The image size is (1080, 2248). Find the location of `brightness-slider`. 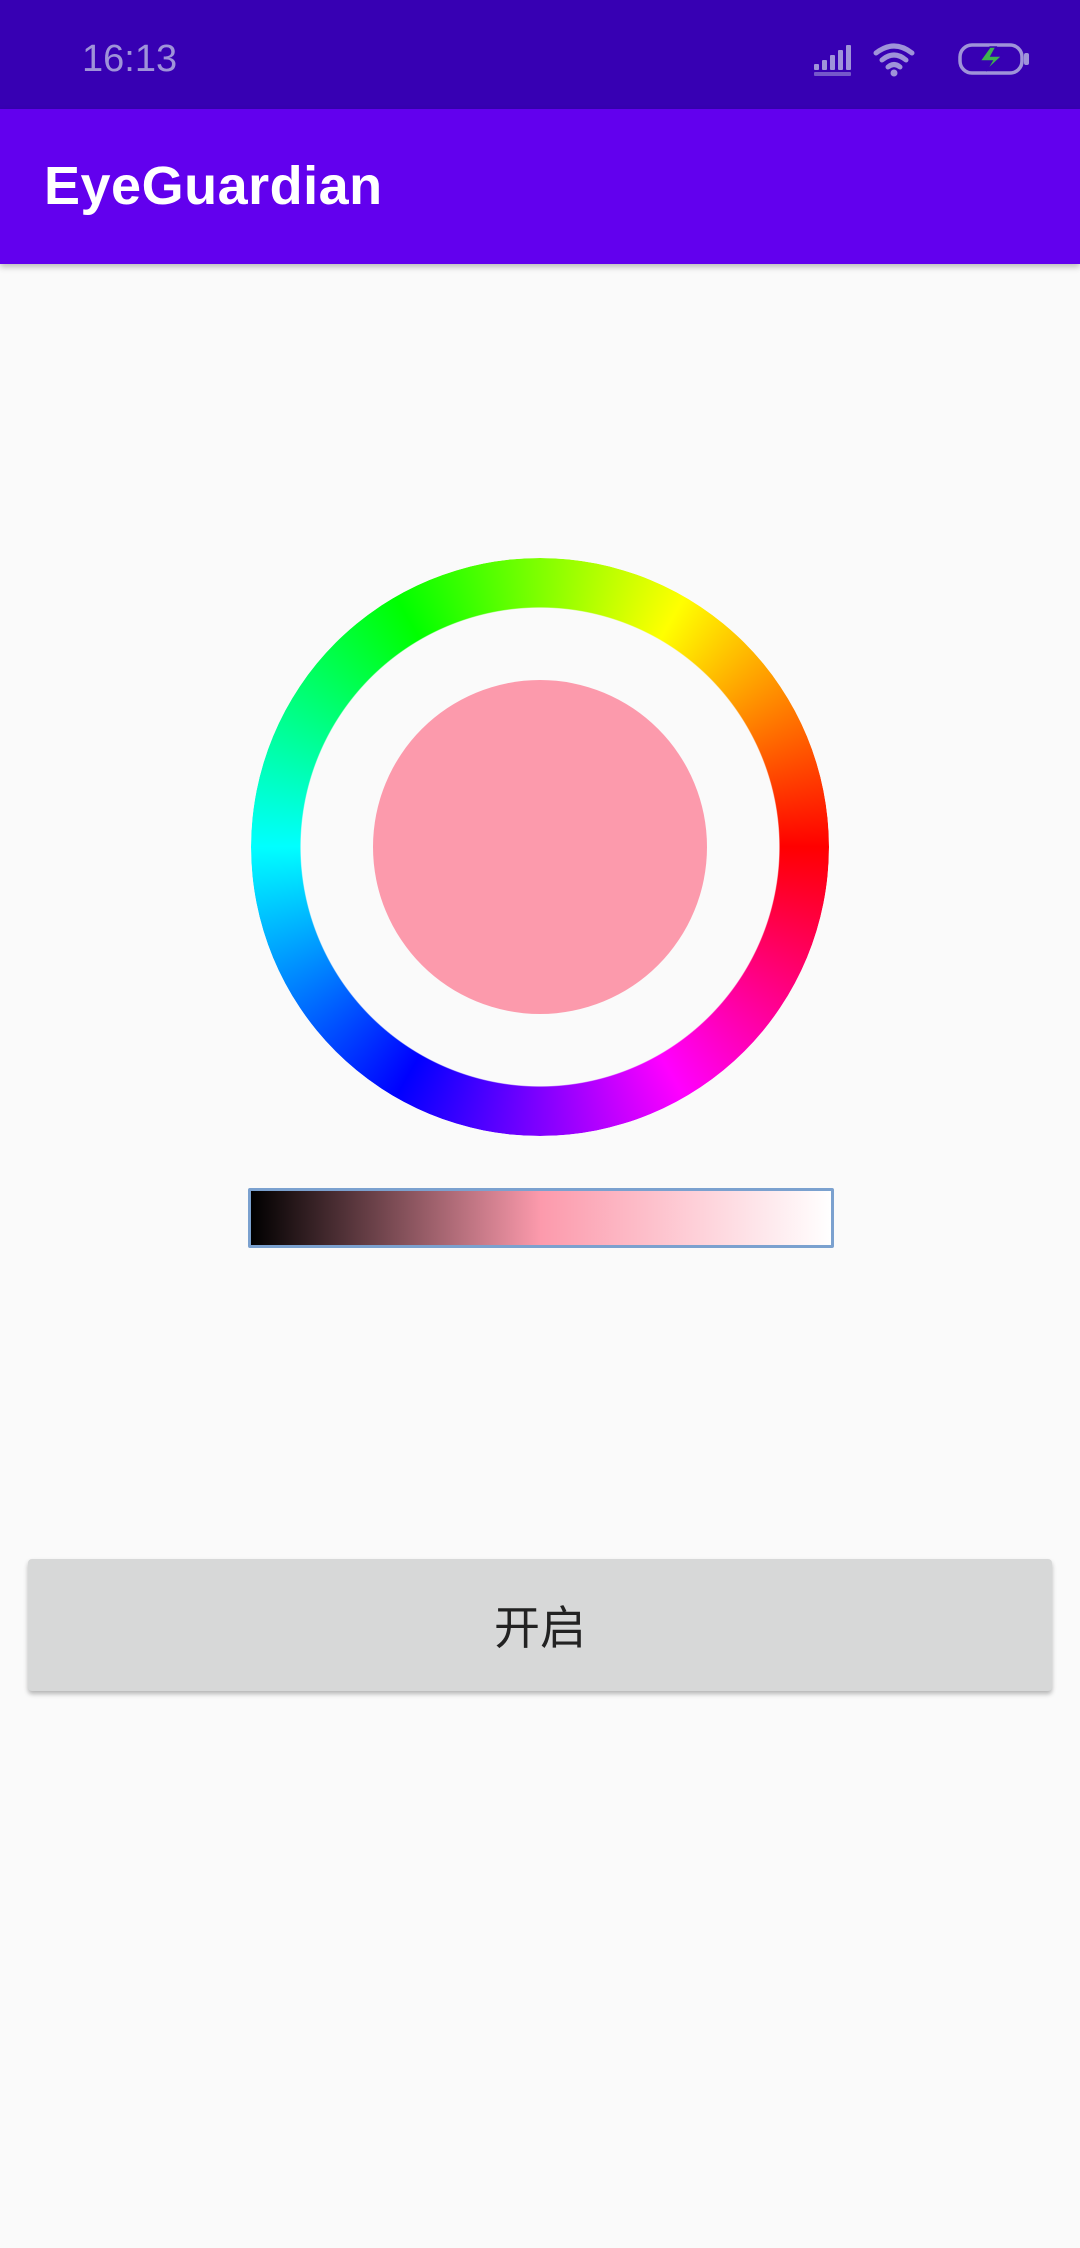

brightness-slider is located at coordinates (541, 1218).